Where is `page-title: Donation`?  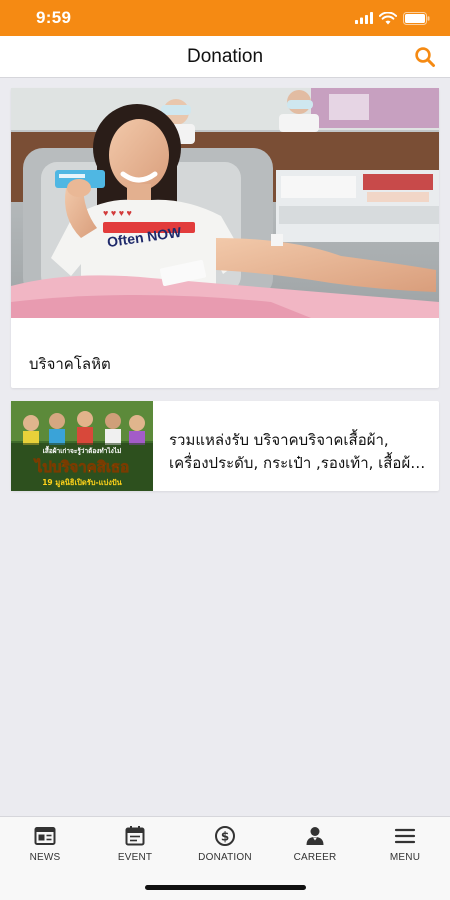
page-title: Donation is located at coordinates (225, 56).